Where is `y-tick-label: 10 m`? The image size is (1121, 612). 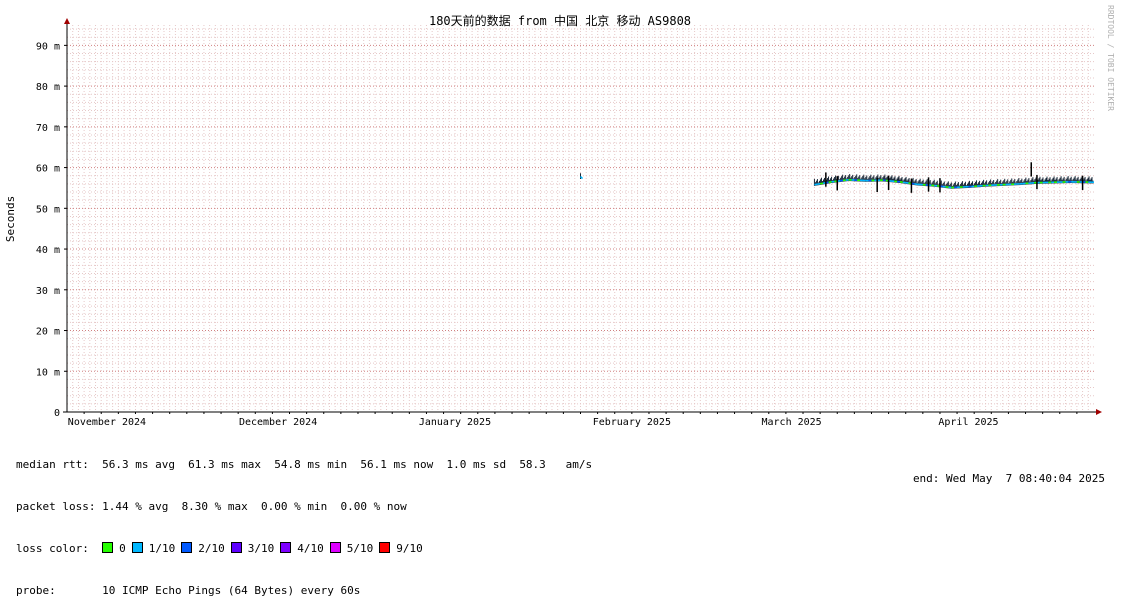 y-tick-label: 10 m is located at coordinates (48, 372).